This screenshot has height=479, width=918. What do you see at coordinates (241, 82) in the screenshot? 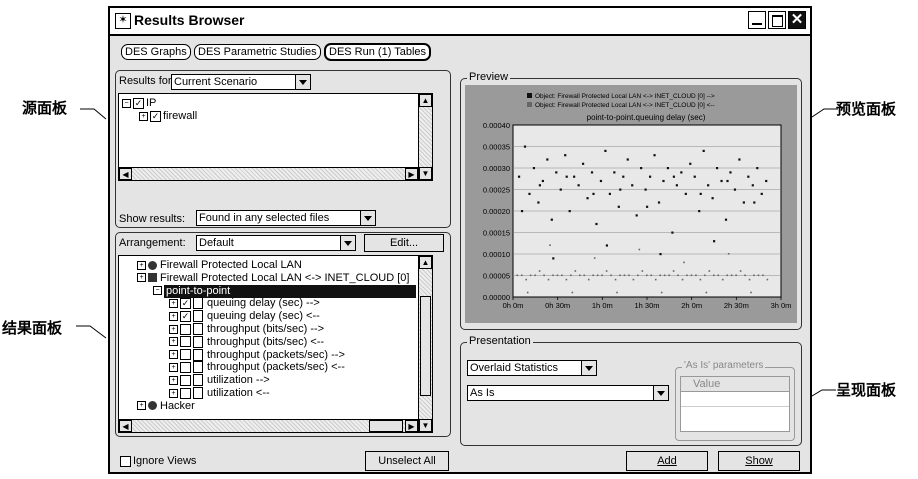
I see `results-for-select: Current Scenario` at bounding box center [241, 82].